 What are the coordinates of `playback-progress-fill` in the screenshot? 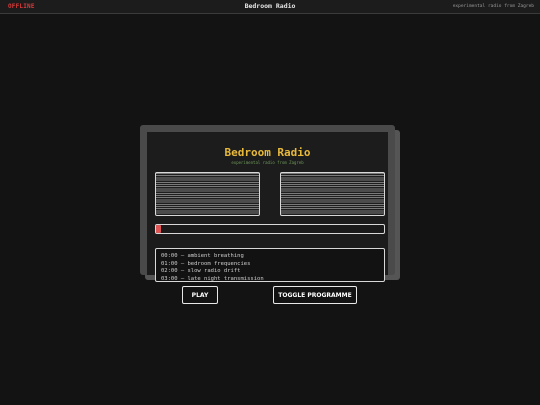 It's located at (158, 229).